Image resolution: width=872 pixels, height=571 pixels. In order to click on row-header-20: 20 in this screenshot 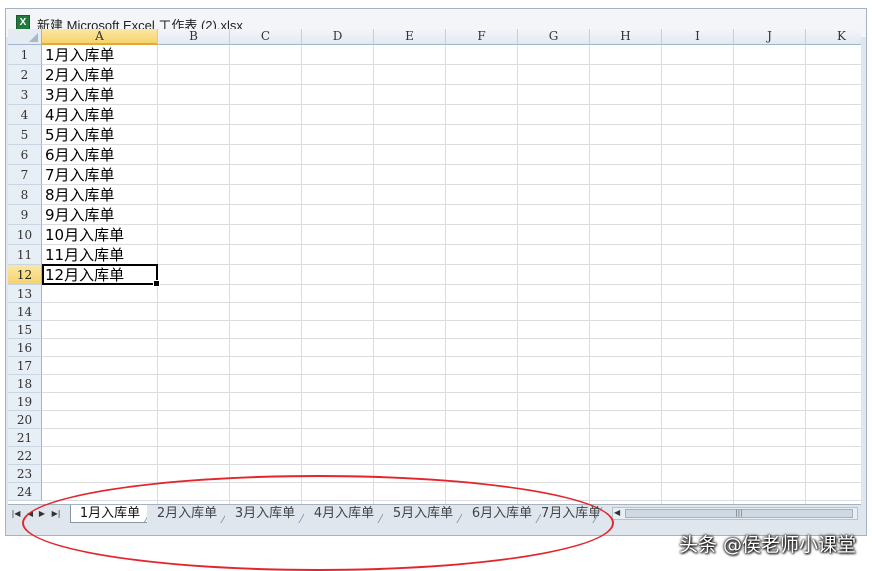, I will do `click(25, 420)`.